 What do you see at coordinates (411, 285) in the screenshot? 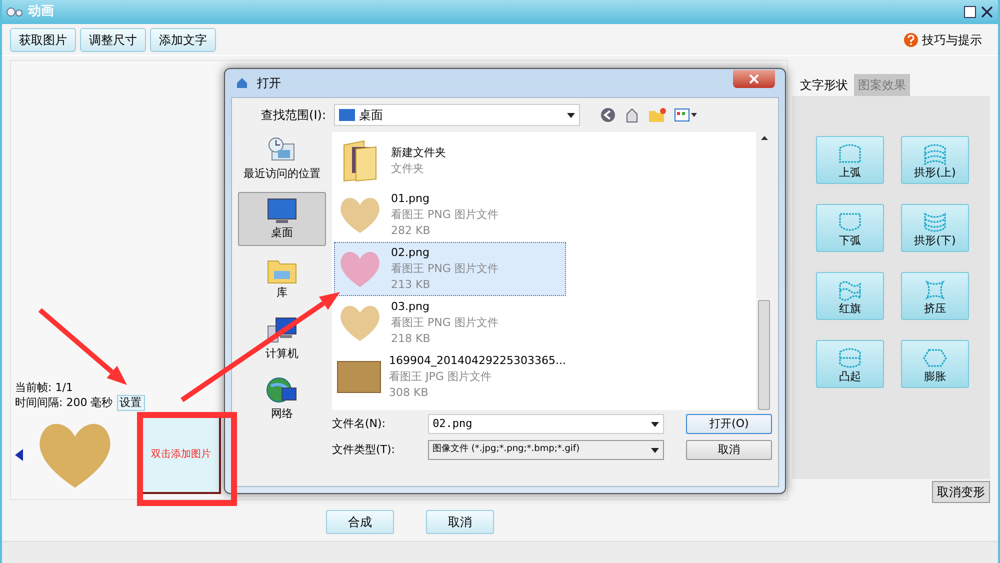
I see `file-size: 213 KB` at bounding box center [411, 285].